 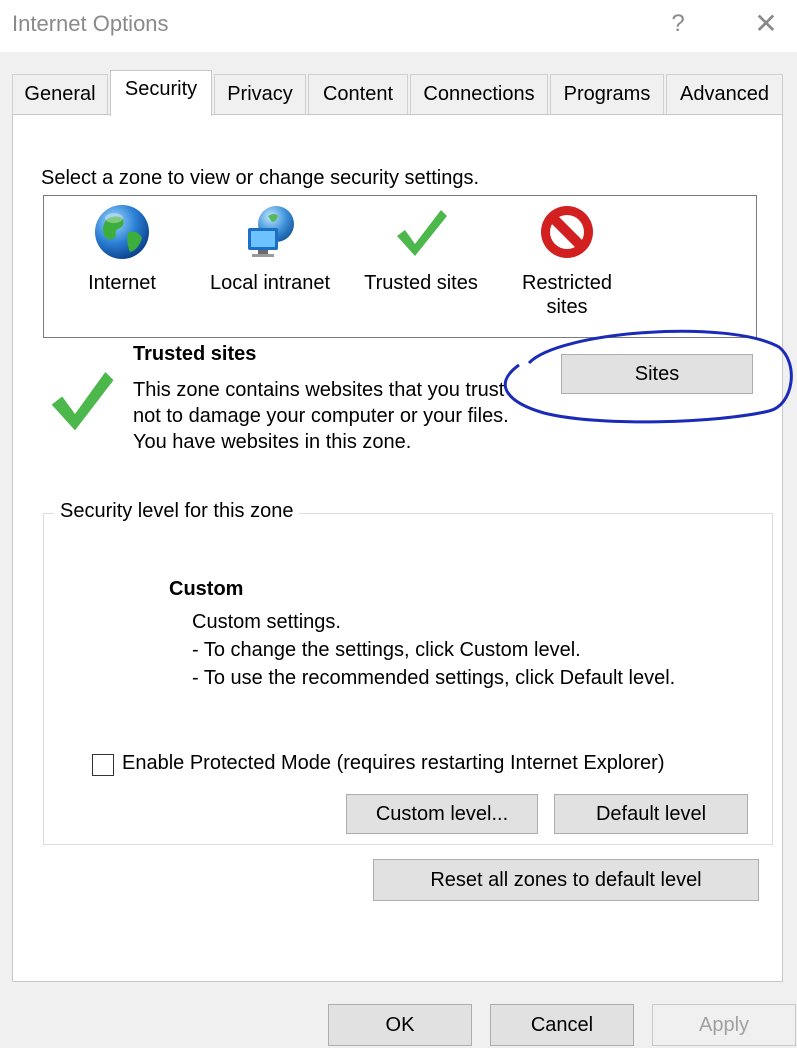 I want to click on cancel-button: Cancel, so click(x=562, y=1025).